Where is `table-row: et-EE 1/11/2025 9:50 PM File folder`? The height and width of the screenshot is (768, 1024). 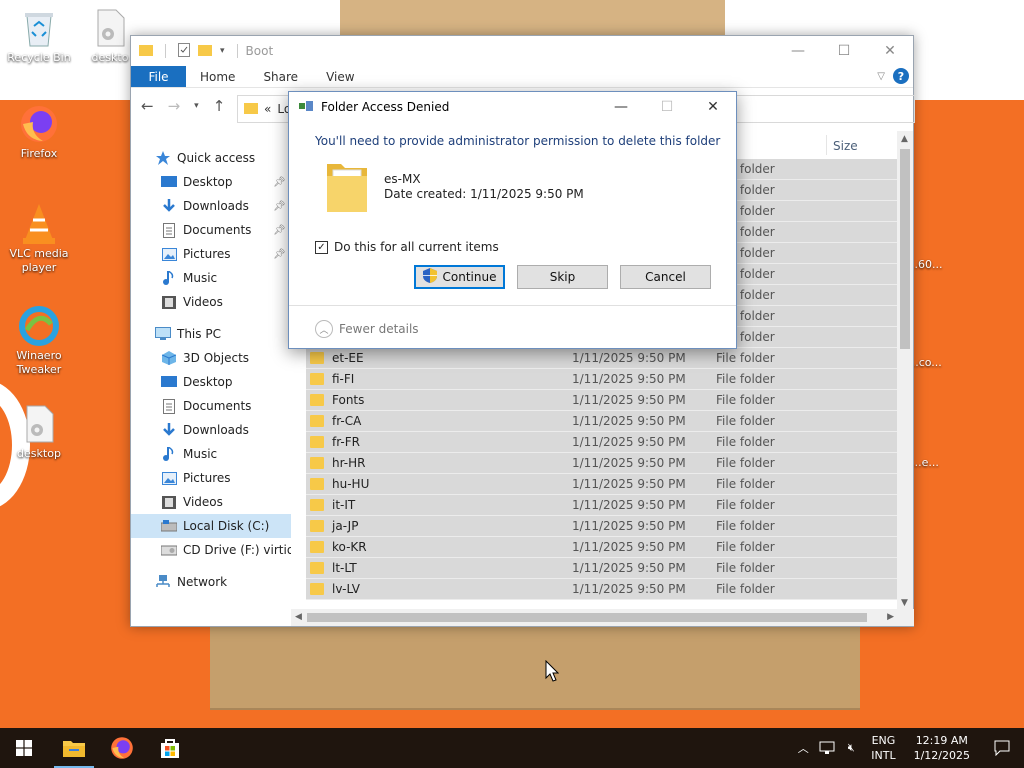 table-row: et-EE 1/11/2025 9:50 PM File folder is located at coordinates (603, 358).